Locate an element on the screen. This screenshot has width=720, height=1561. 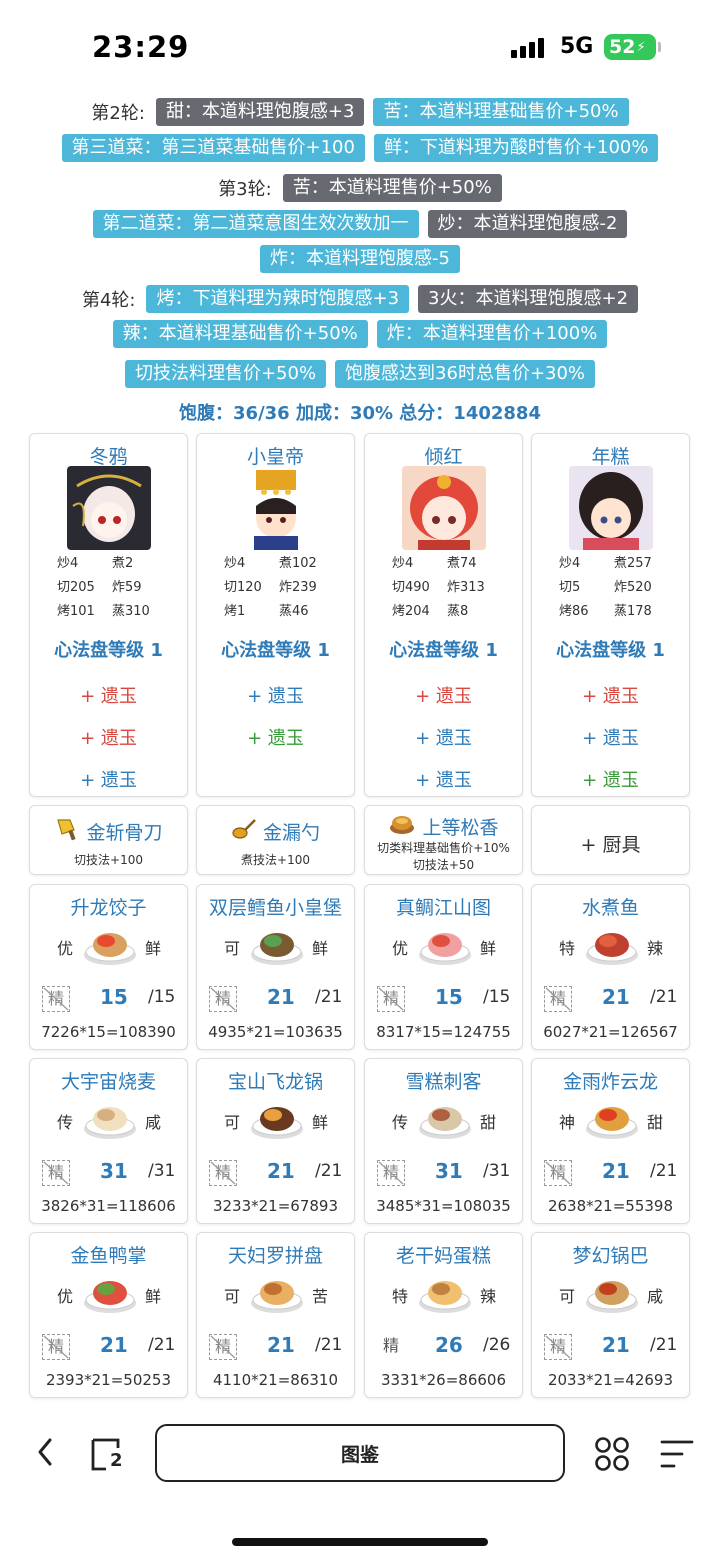
dish-name: 雪糕刺客 is located at coordinates (443, 1082).